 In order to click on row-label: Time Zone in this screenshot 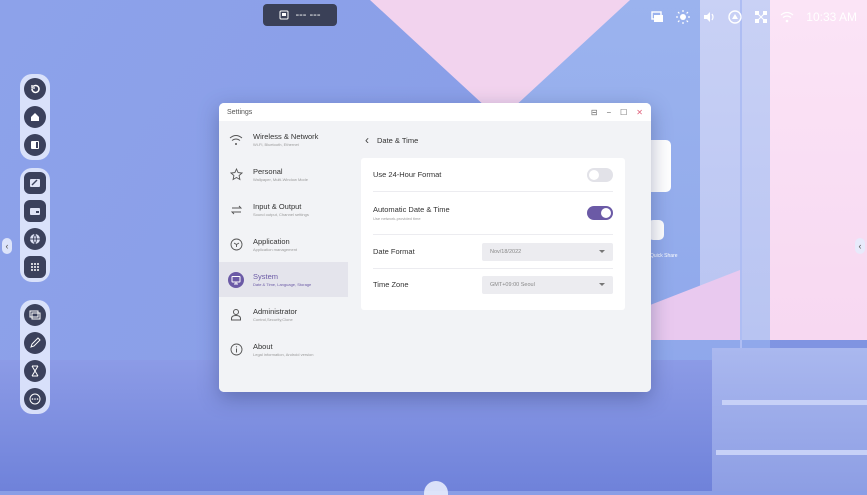, I will do `click(391, 284)`.